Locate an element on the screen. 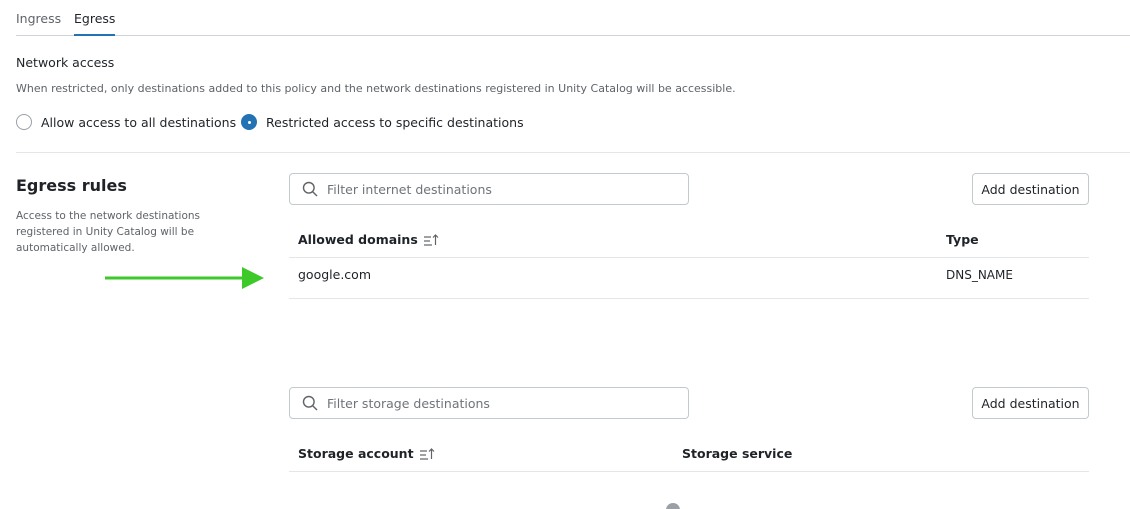  network-access-title: Network access is located at coordinates (65, 62).